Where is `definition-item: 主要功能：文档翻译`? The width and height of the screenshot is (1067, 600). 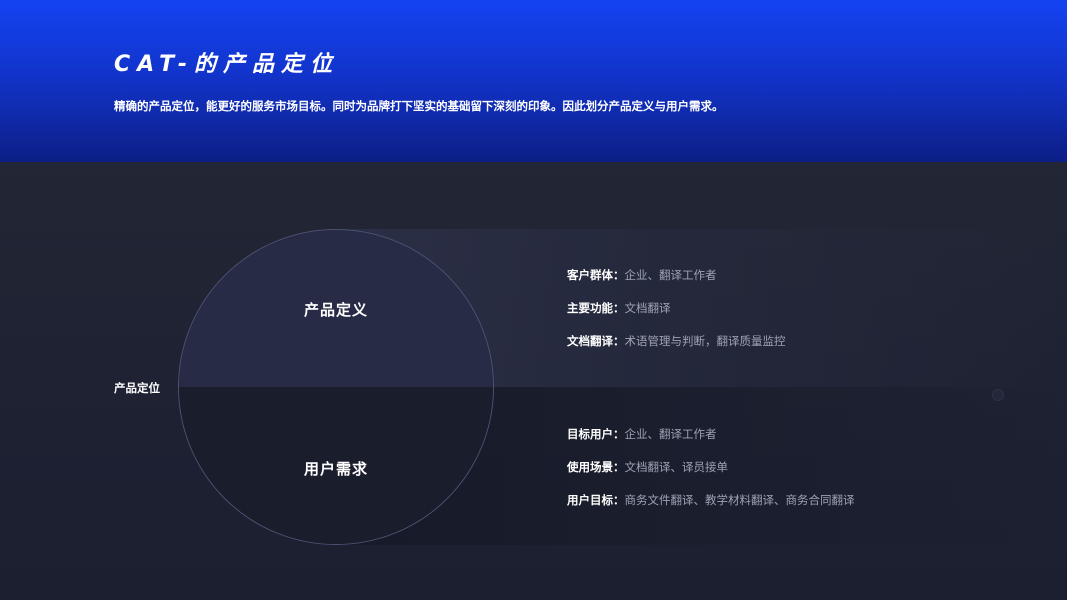 definition-item: 主要功能：文档翻译 is located at coordinates (619, 308).